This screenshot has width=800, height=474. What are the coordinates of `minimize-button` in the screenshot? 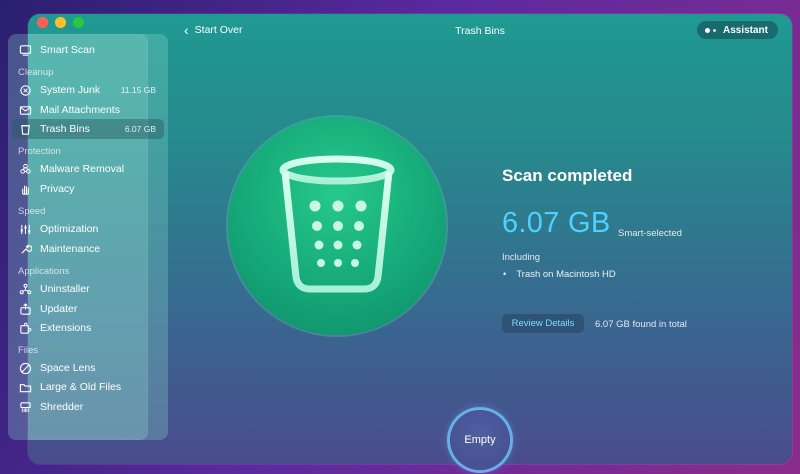 It's located at (60, 22).